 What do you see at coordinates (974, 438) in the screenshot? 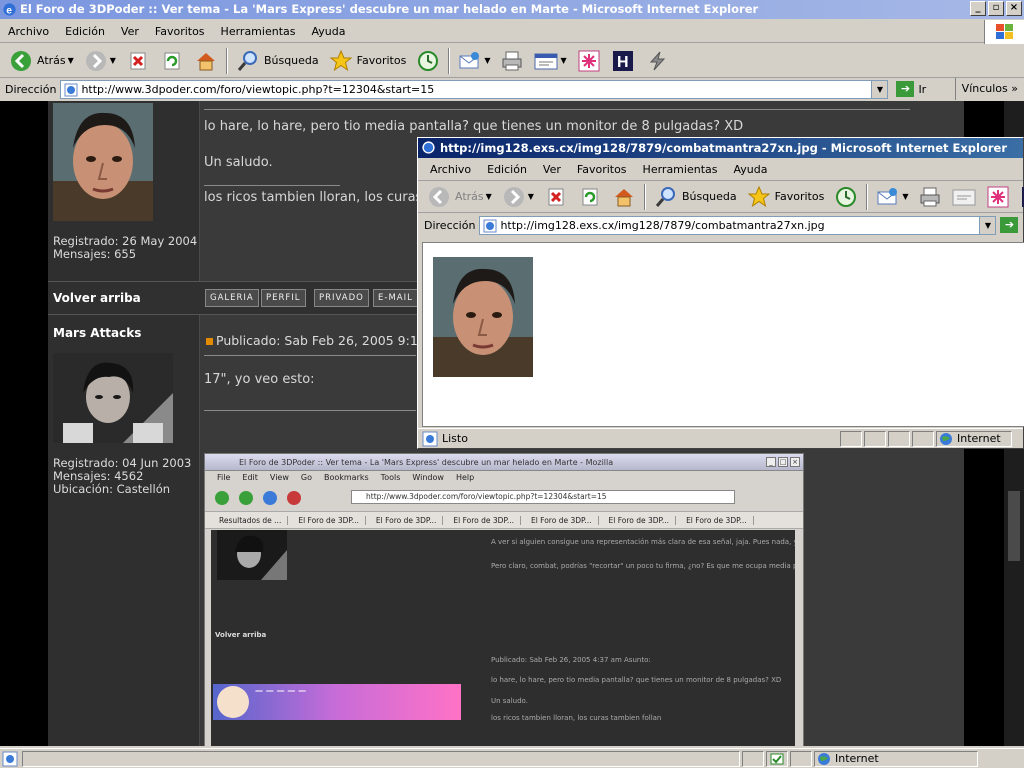
I see `zone-panel: Internet` at bounding box center [974, 438].